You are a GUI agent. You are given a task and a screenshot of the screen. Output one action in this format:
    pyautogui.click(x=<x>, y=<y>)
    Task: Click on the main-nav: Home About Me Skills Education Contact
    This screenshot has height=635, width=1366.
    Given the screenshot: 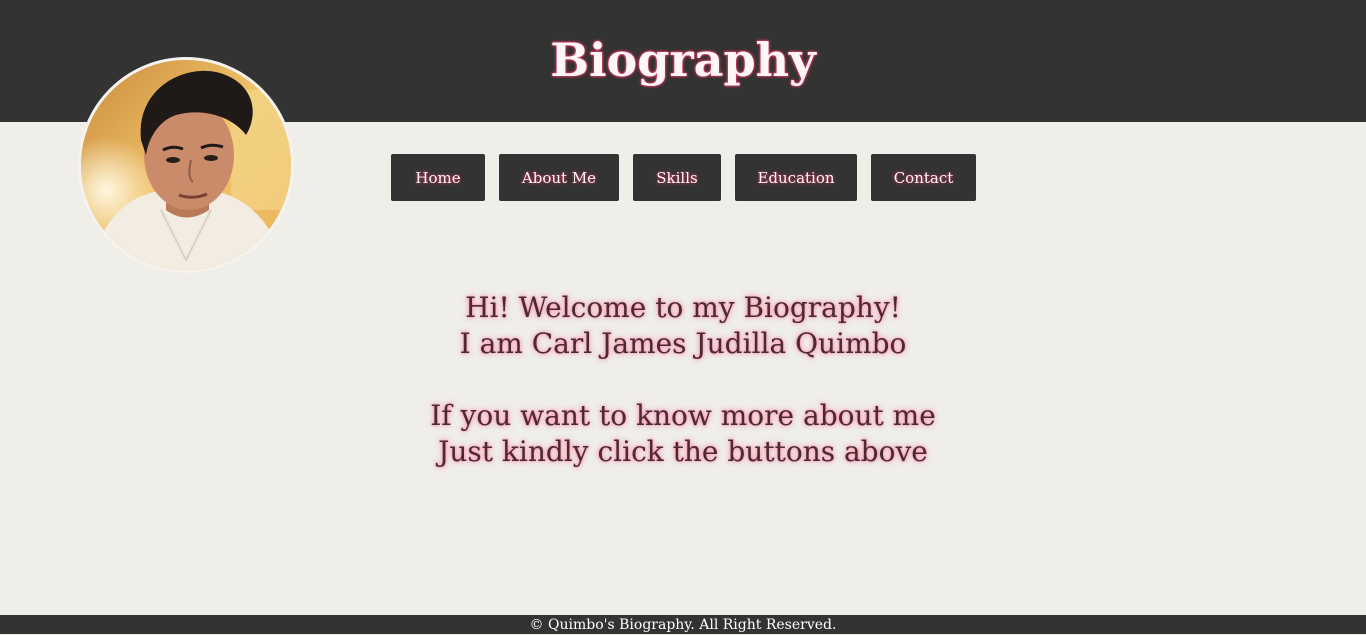 What is the action you would take?
    pyautogui.click(x=683, y=177)
    